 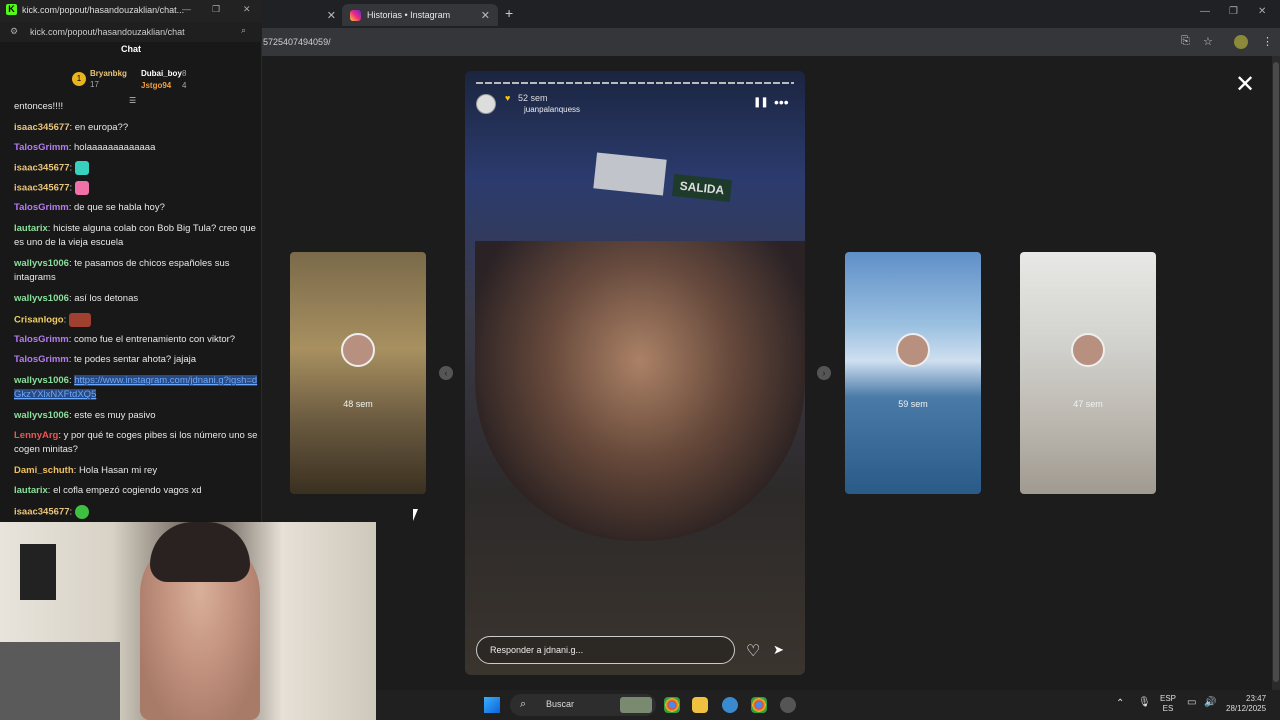 What do you see at coordinates (303, 15) in the screenshot?
I see `tab-inactive: ✕` at bounding box center [303, 15].